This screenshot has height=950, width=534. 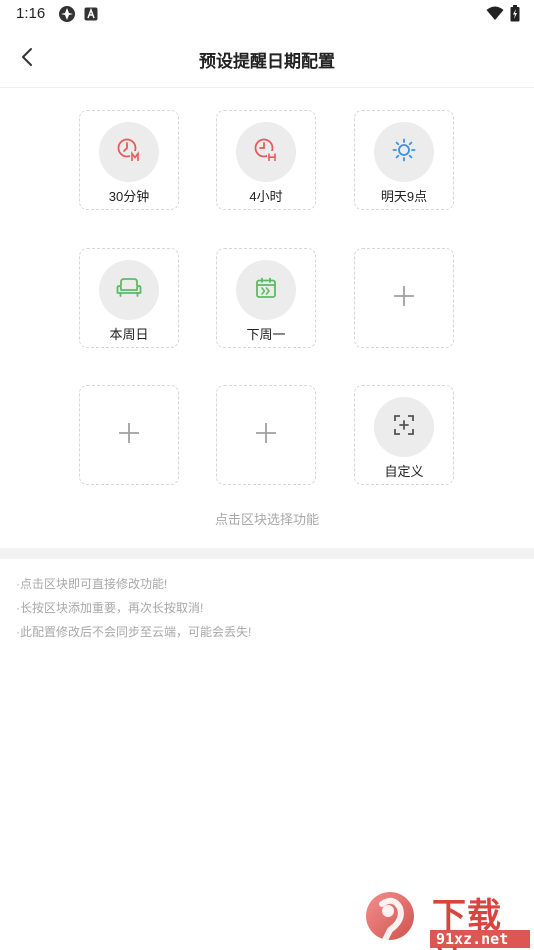 I want to click on watermark-domain-text: 91xz.net, so click(x=472, y=939).